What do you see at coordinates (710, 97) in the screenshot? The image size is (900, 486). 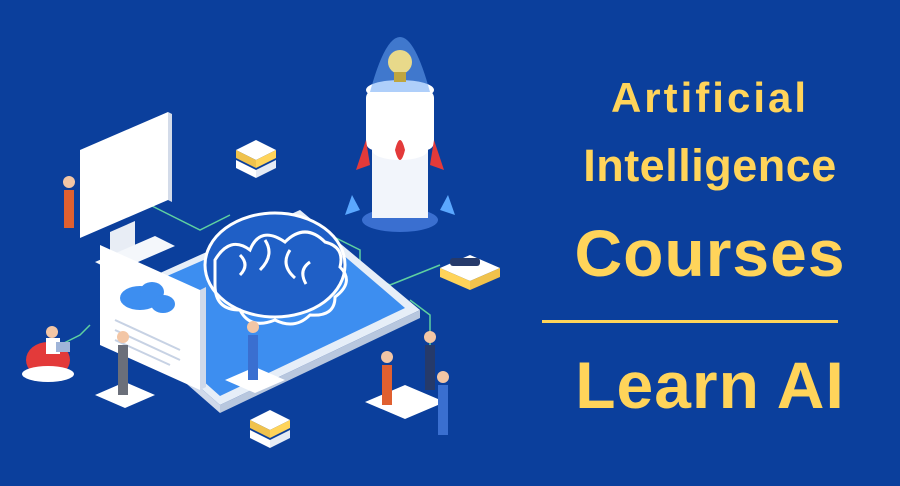 I see `headline-line-1: Artificial` at bounding box center [710, 97].